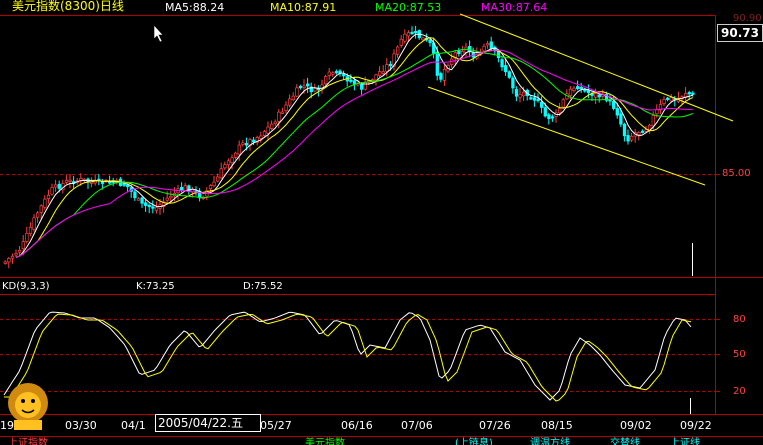  What do you see at coordinates (276, 425) in the screenshot?
I see `date-label: 05/27` at bounding box center [276, 425].